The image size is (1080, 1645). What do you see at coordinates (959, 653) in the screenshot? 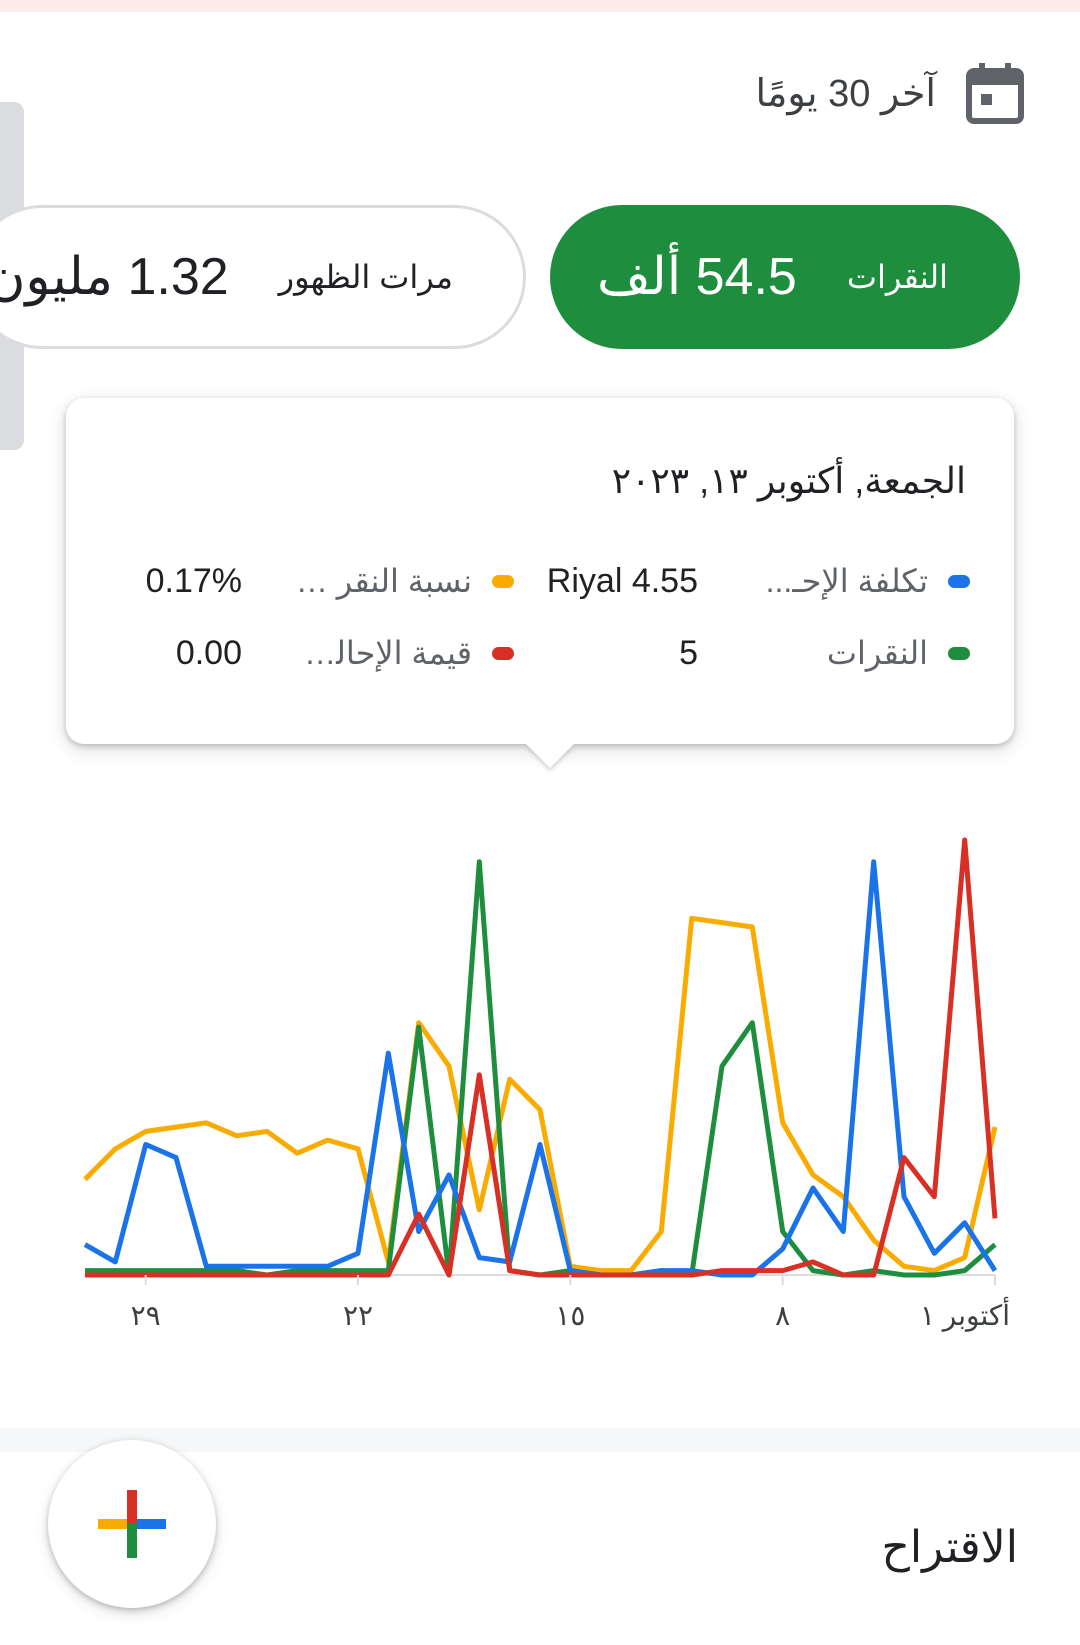
I see `series-dot-green` at bounding box center [959, 653].